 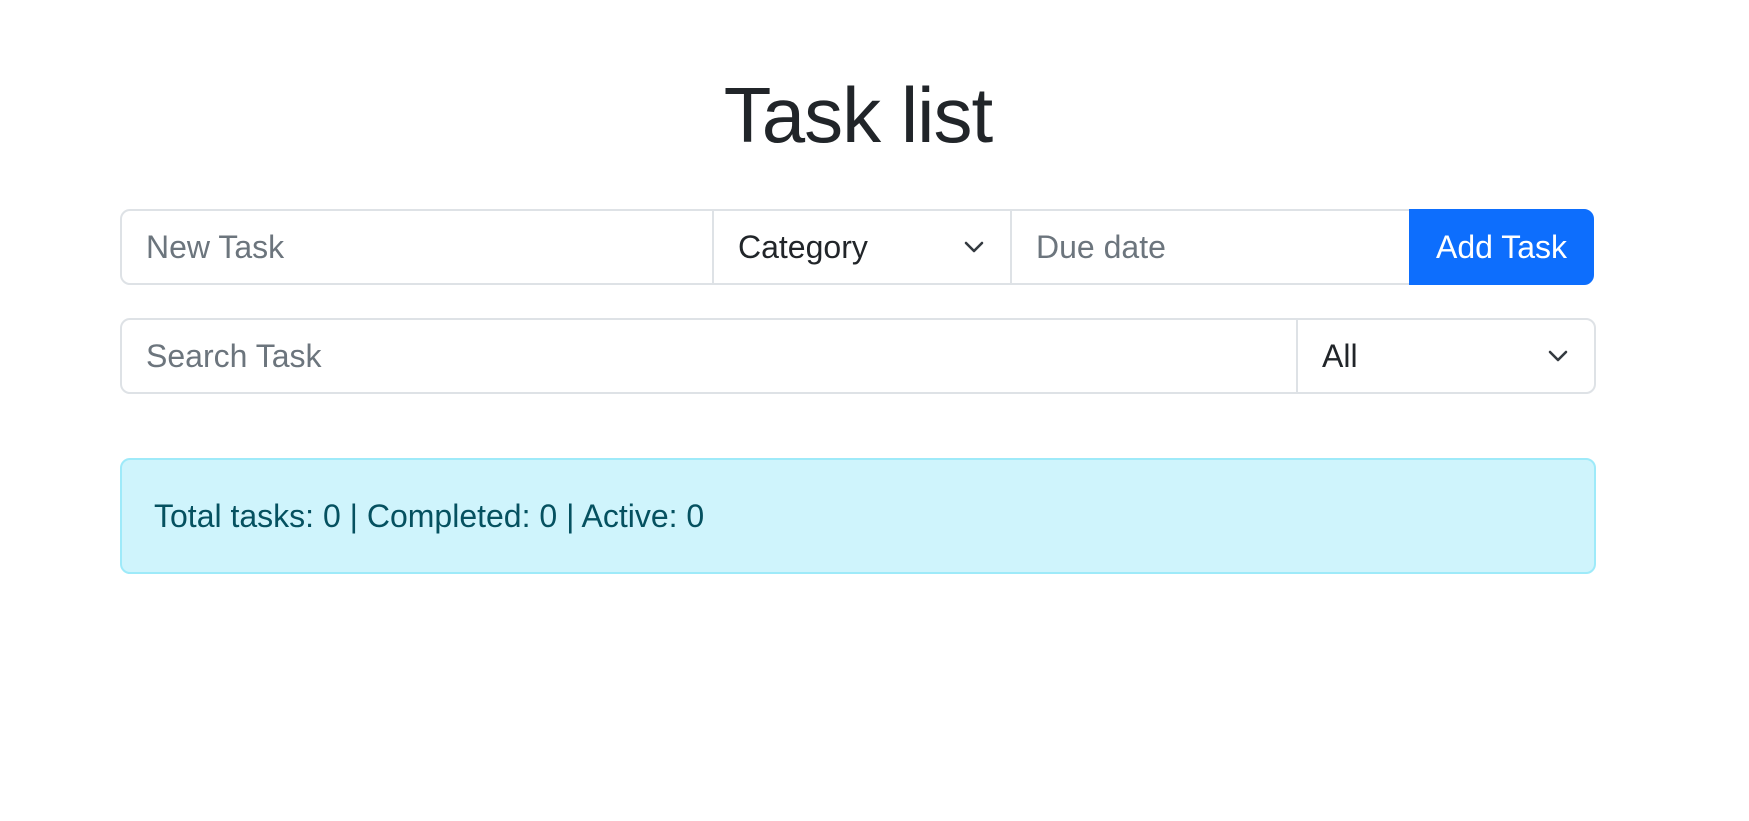 What do you see at coordinates (1501, 247) in the screenshot?
I see `add-task-button: Add Task` at bounding box center [1501, 247].